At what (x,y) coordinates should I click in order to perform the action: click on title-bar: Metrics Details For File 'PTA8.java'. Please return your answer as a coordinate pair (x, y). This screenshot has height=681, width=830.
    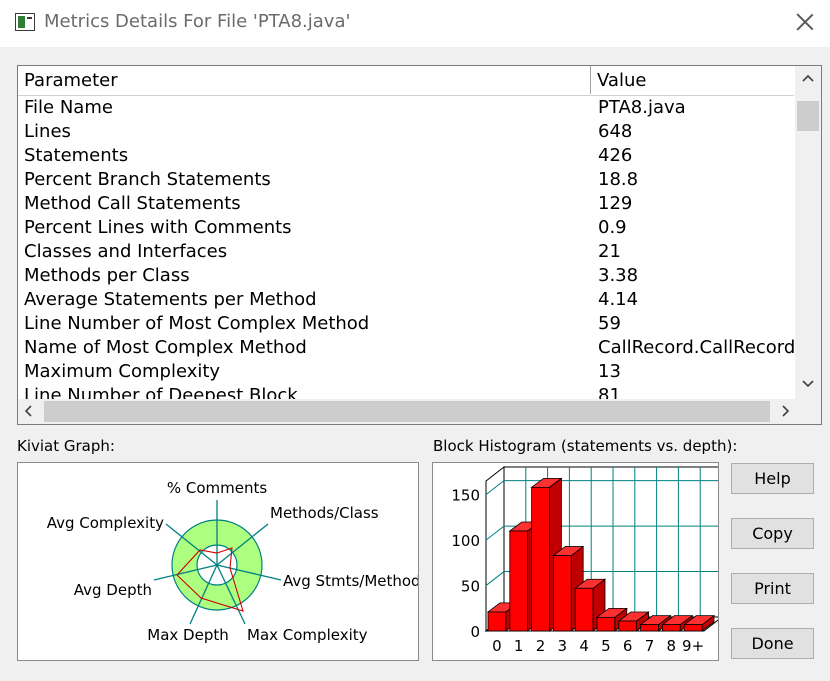
    Looking at the image, I should click on (415, 23).